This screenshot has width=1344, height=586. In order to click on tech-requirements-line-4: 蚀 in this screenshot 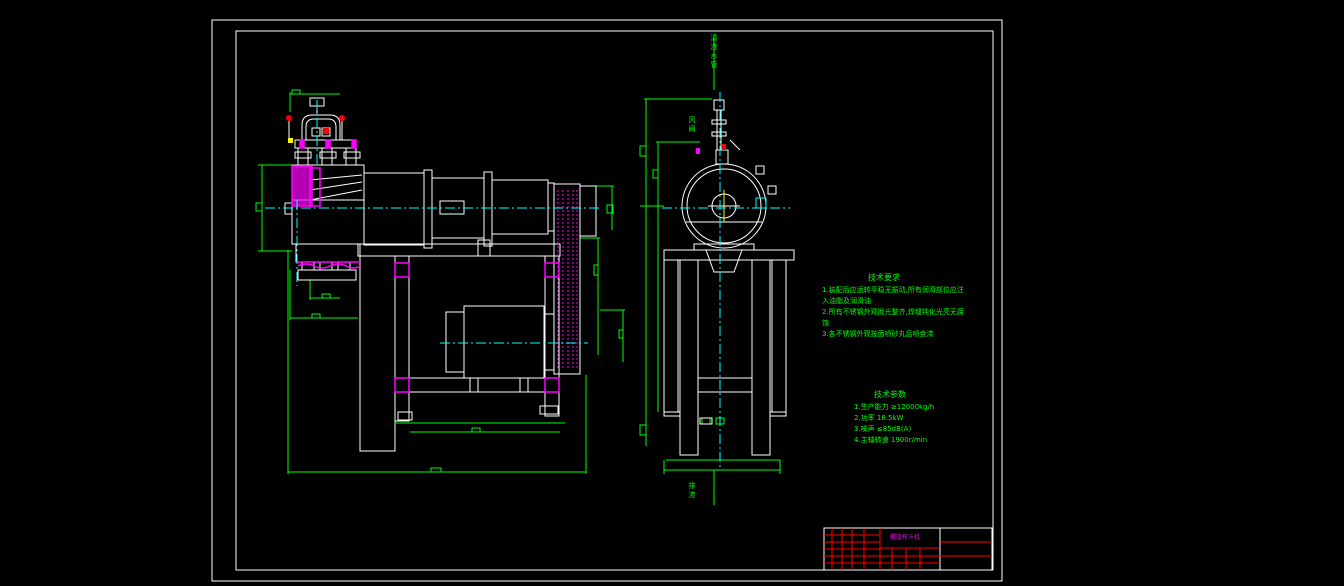, I will do `click(825, 323)`.